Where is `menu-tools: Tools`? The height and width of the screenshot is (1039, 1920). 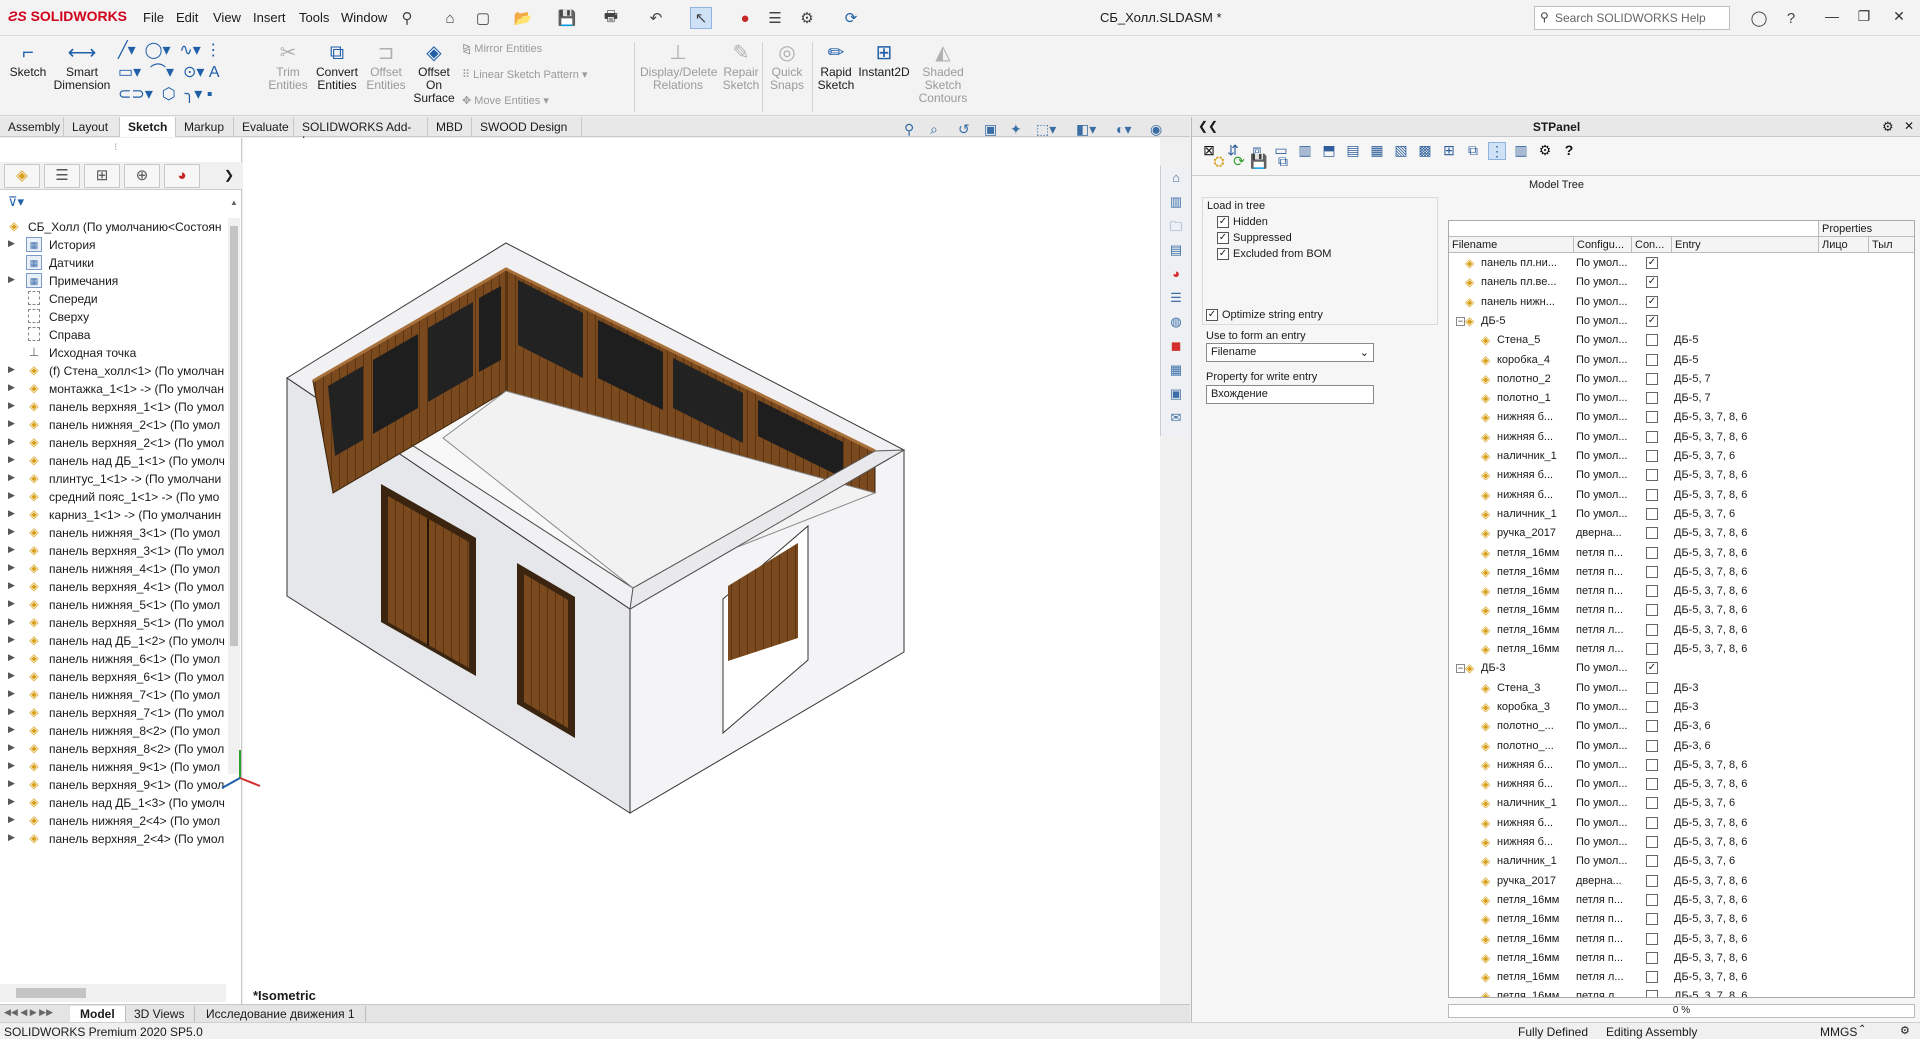 menu-tools: Tools is located at coordinates (314, 17).